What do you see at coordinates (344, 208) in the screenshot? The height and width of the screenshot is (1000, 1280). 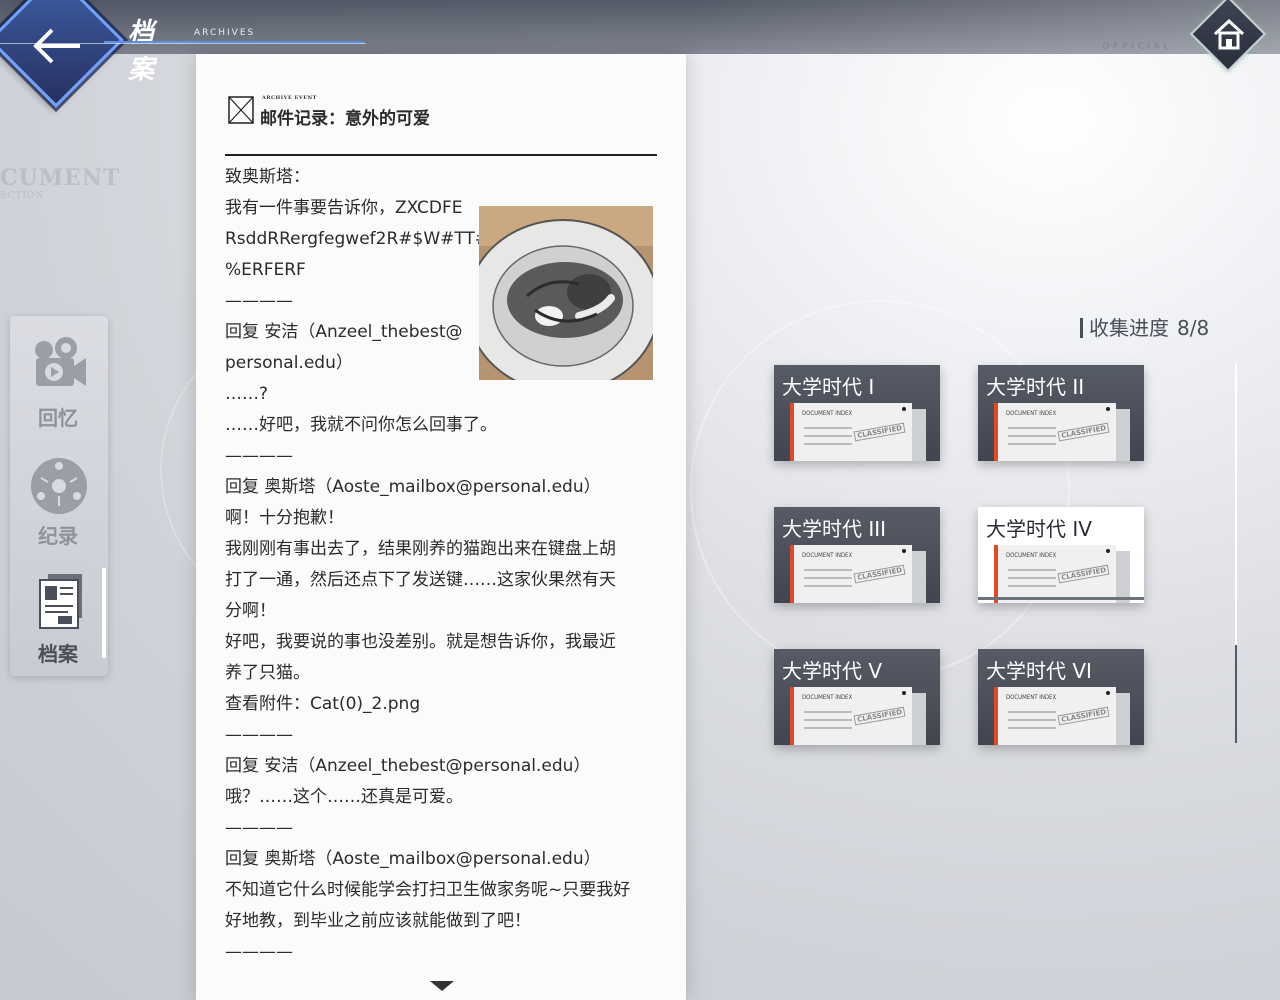 I see `document-line: 我有一件事要告诉你，ZXCDFE` at bounding box center [344, 208].